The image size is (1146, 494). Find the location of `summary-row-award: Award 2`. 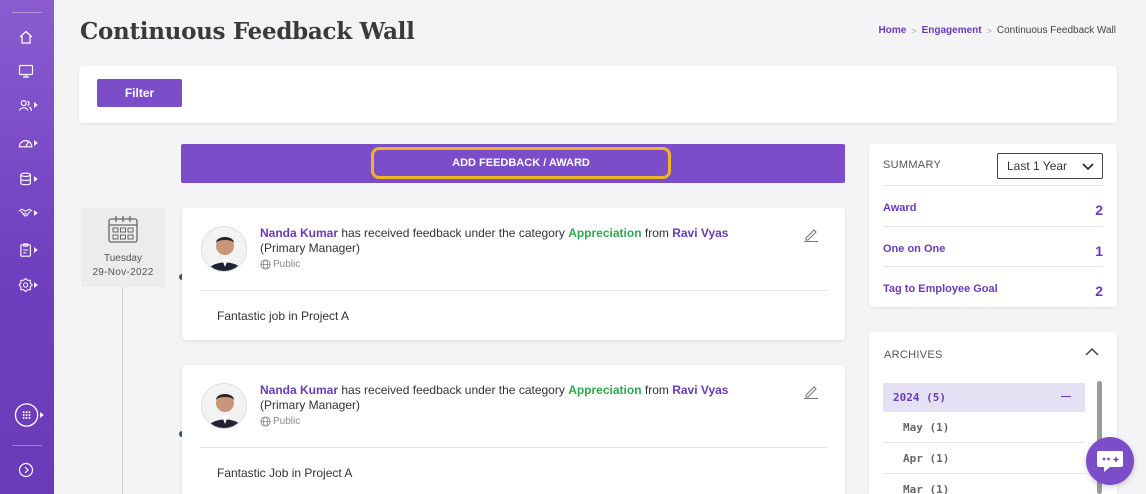

summary-row-award: Award 2 is located at coordinates (993, 205).